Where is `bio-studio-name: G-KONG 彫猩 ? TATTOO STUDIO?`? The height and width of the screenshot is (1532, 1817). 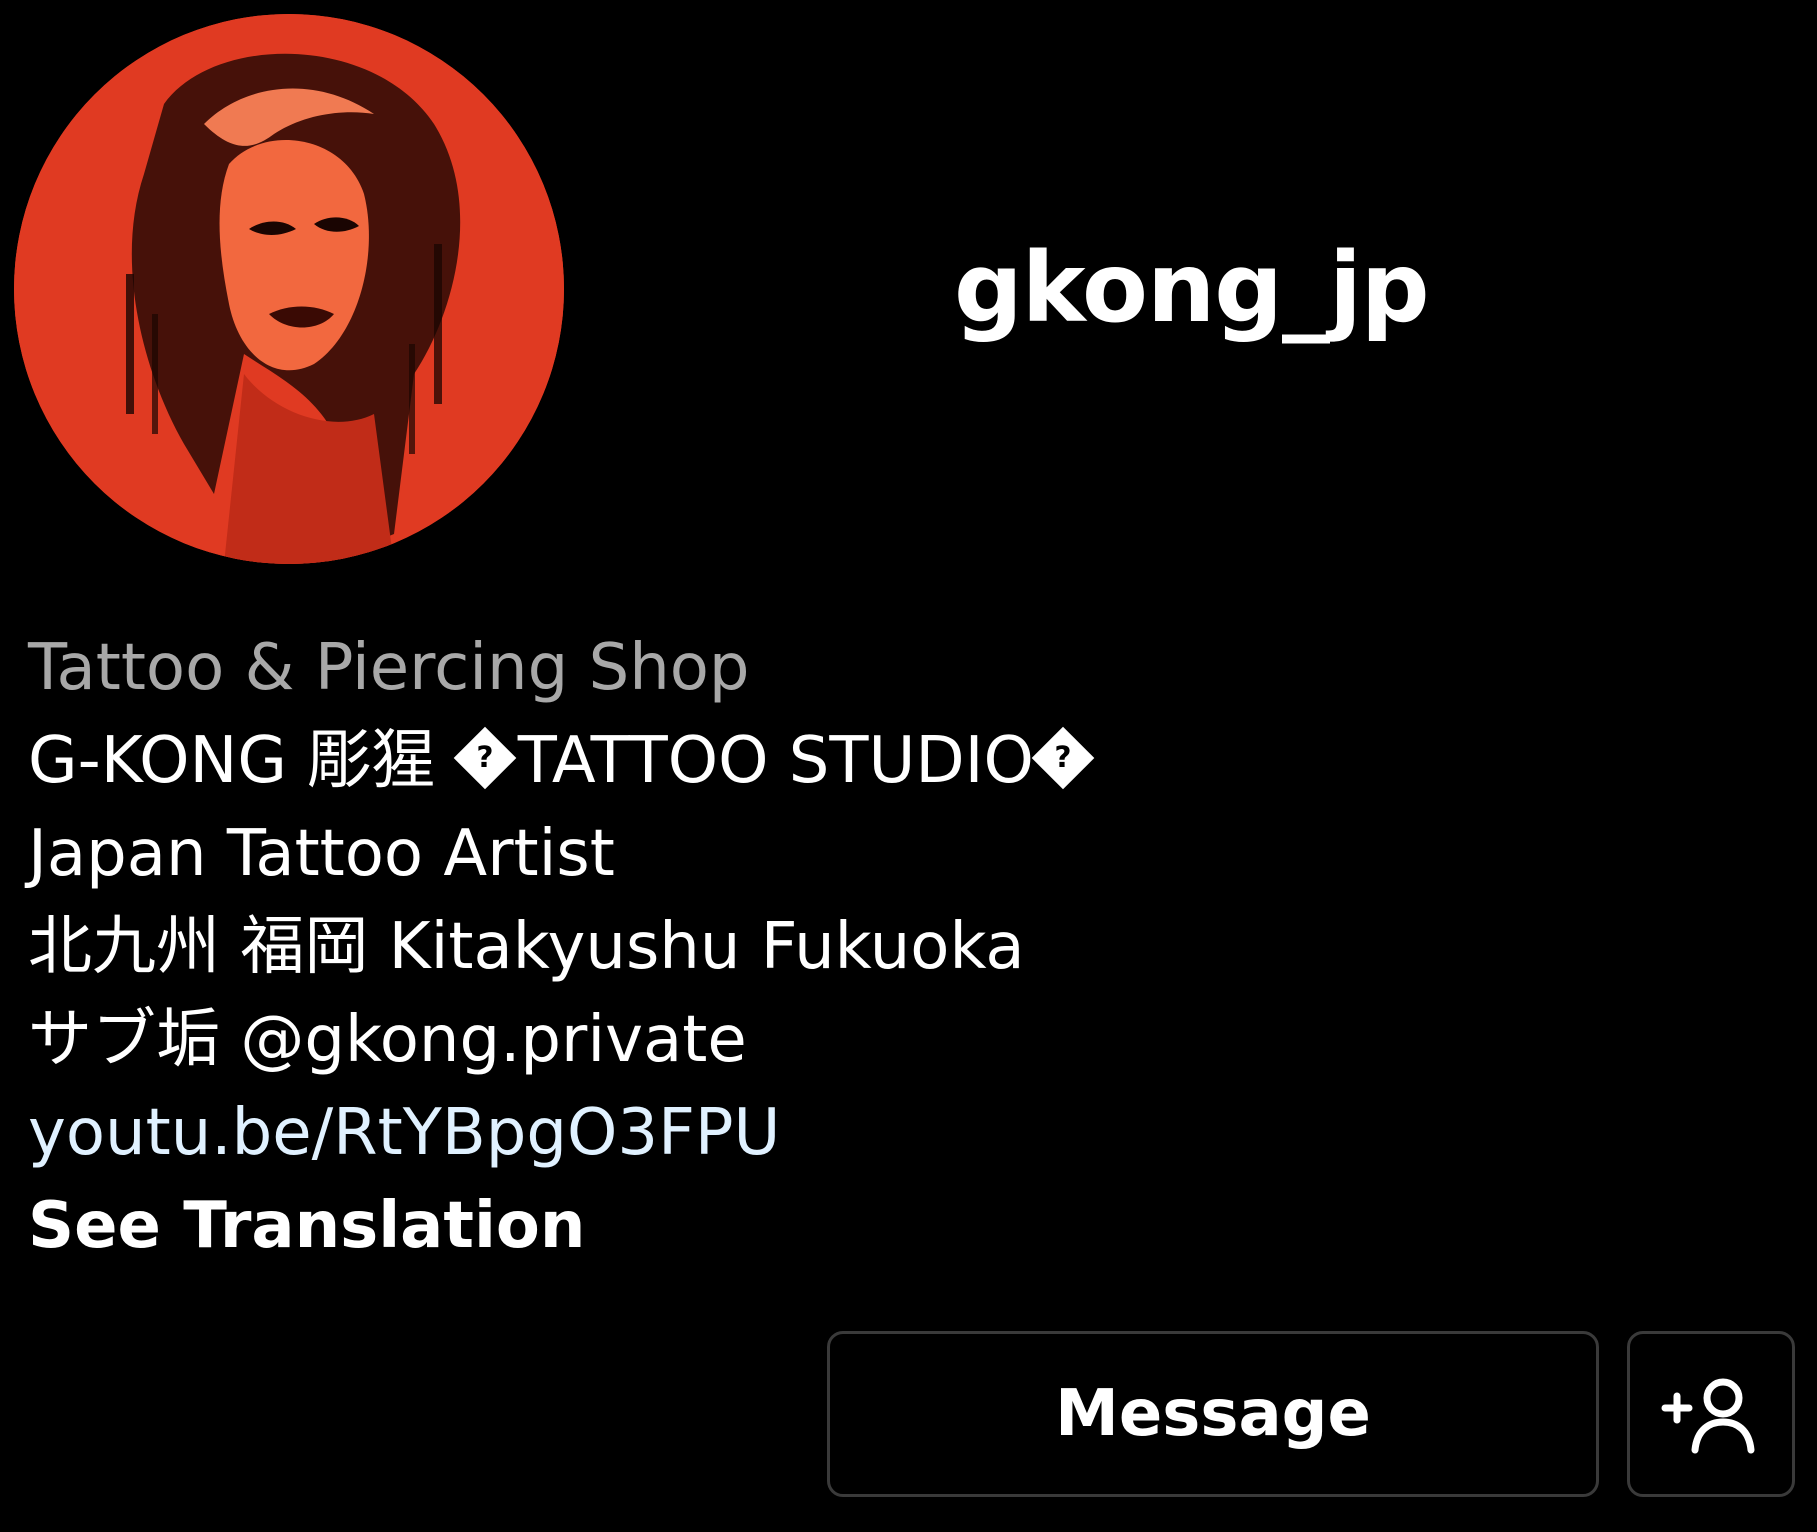
bio-studio-name: G-KONG 彫猩 ? TATTOO STUDIO? is located at coordinates (778, 761).